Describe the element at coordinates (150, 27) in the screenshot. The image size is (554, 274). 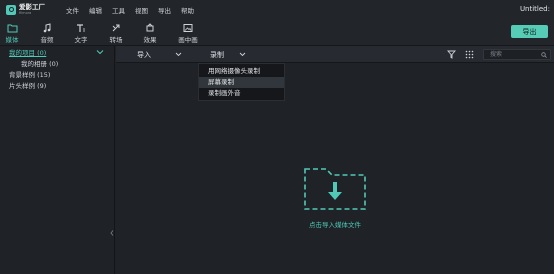
I see `effects-icon` at that location.